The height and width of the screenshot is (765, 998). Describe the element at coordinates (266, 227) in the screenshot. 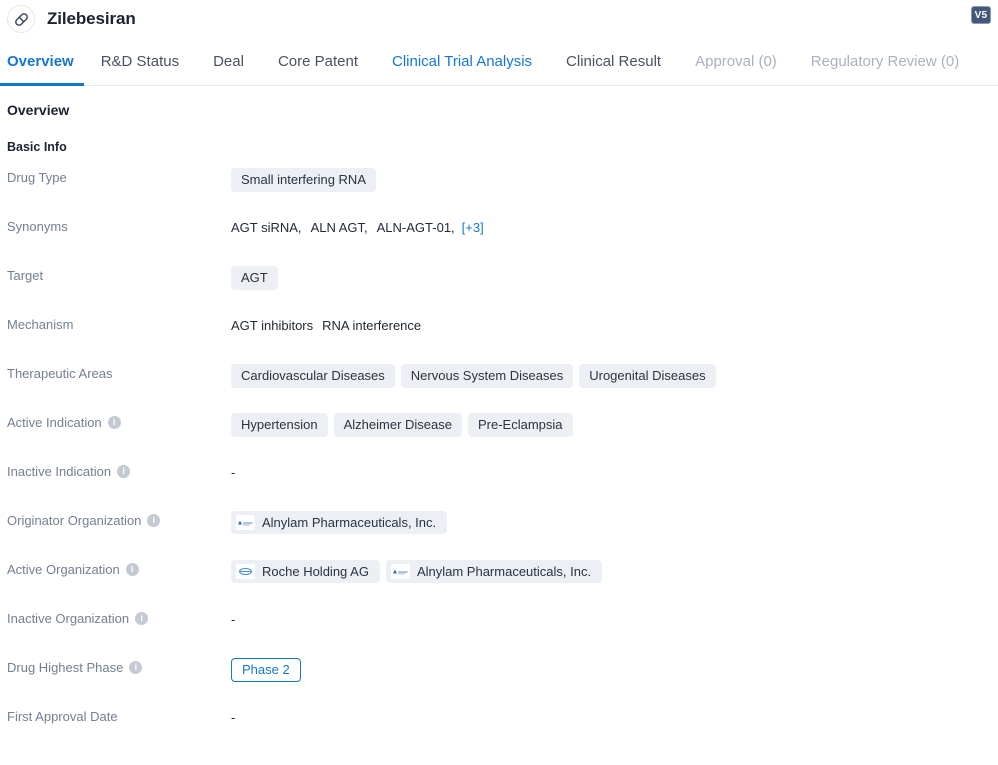

I see `synonym-item: AGT siRNA,` at that location.